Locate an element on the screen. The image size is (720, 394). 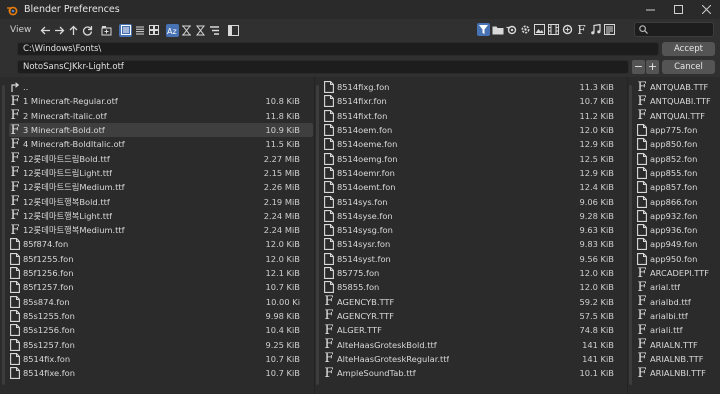
file-row: F ARIALN.TTF is located at coordinates (678, 344).